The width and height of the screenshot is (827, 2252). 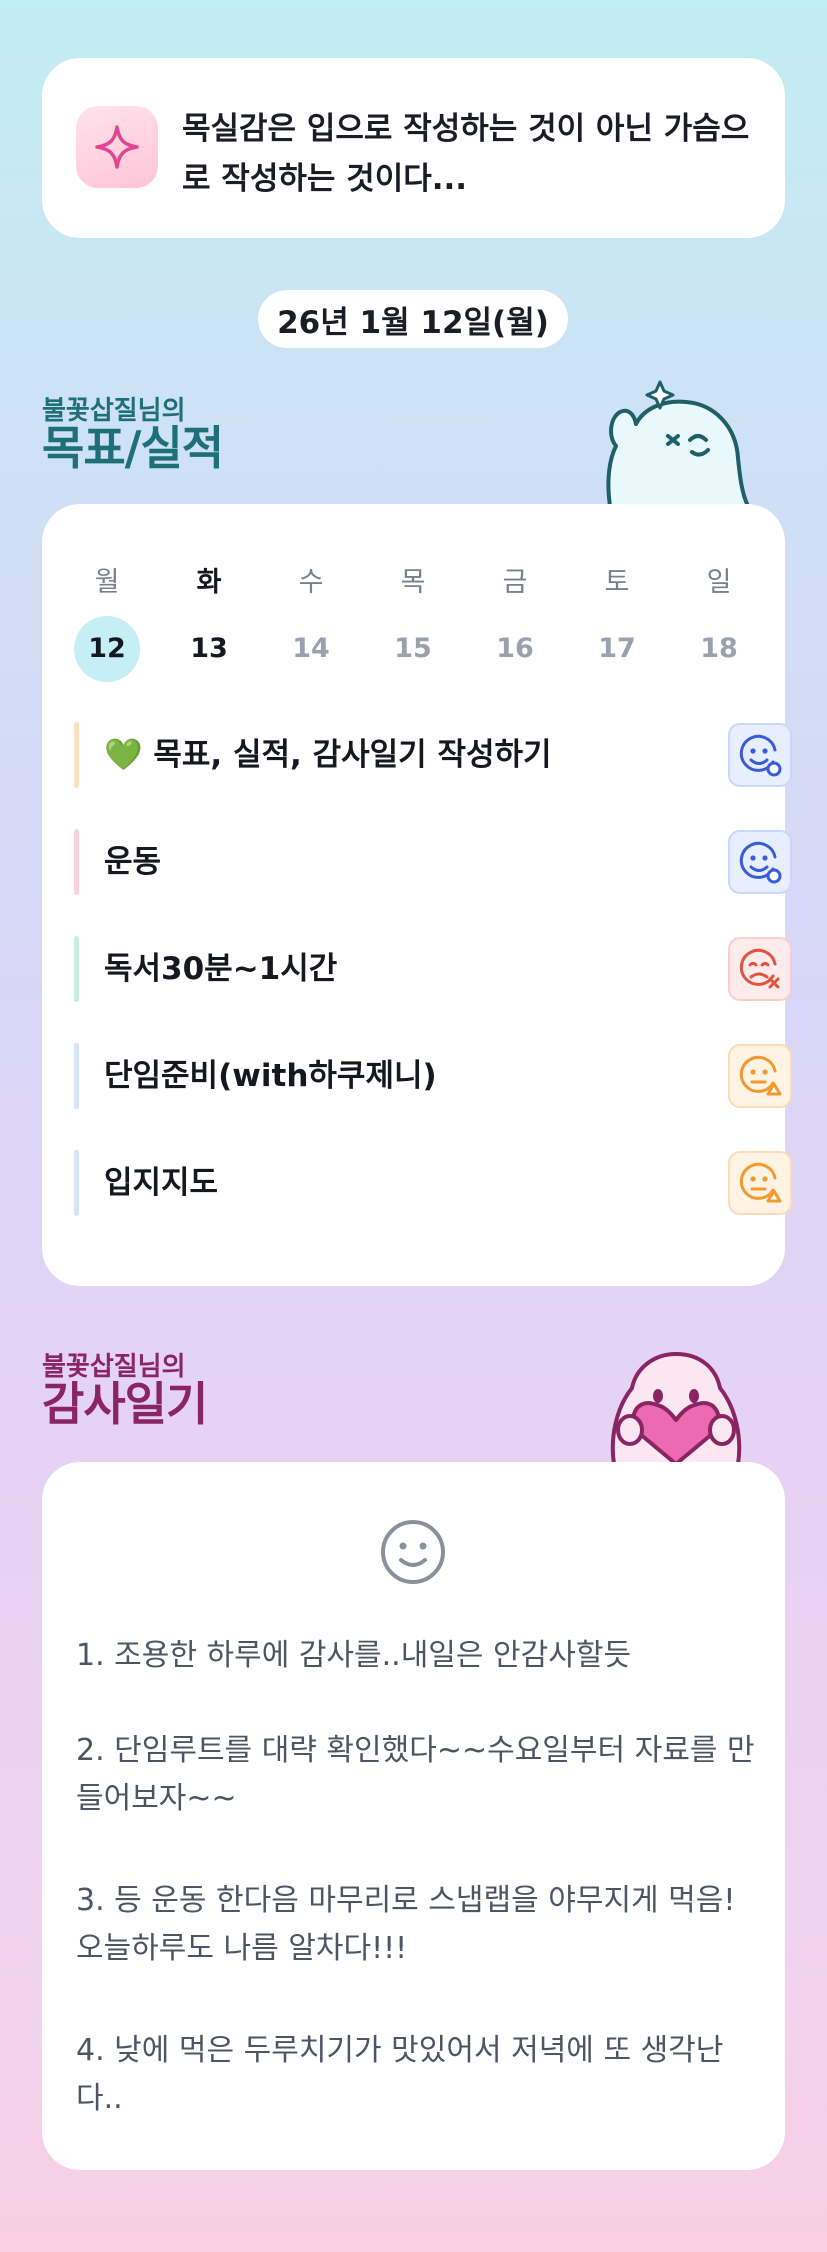 What do you see at coordinates (311, 582) in the screenshot?
I see `weekday-label: 수` at bounding box center [311, 582].